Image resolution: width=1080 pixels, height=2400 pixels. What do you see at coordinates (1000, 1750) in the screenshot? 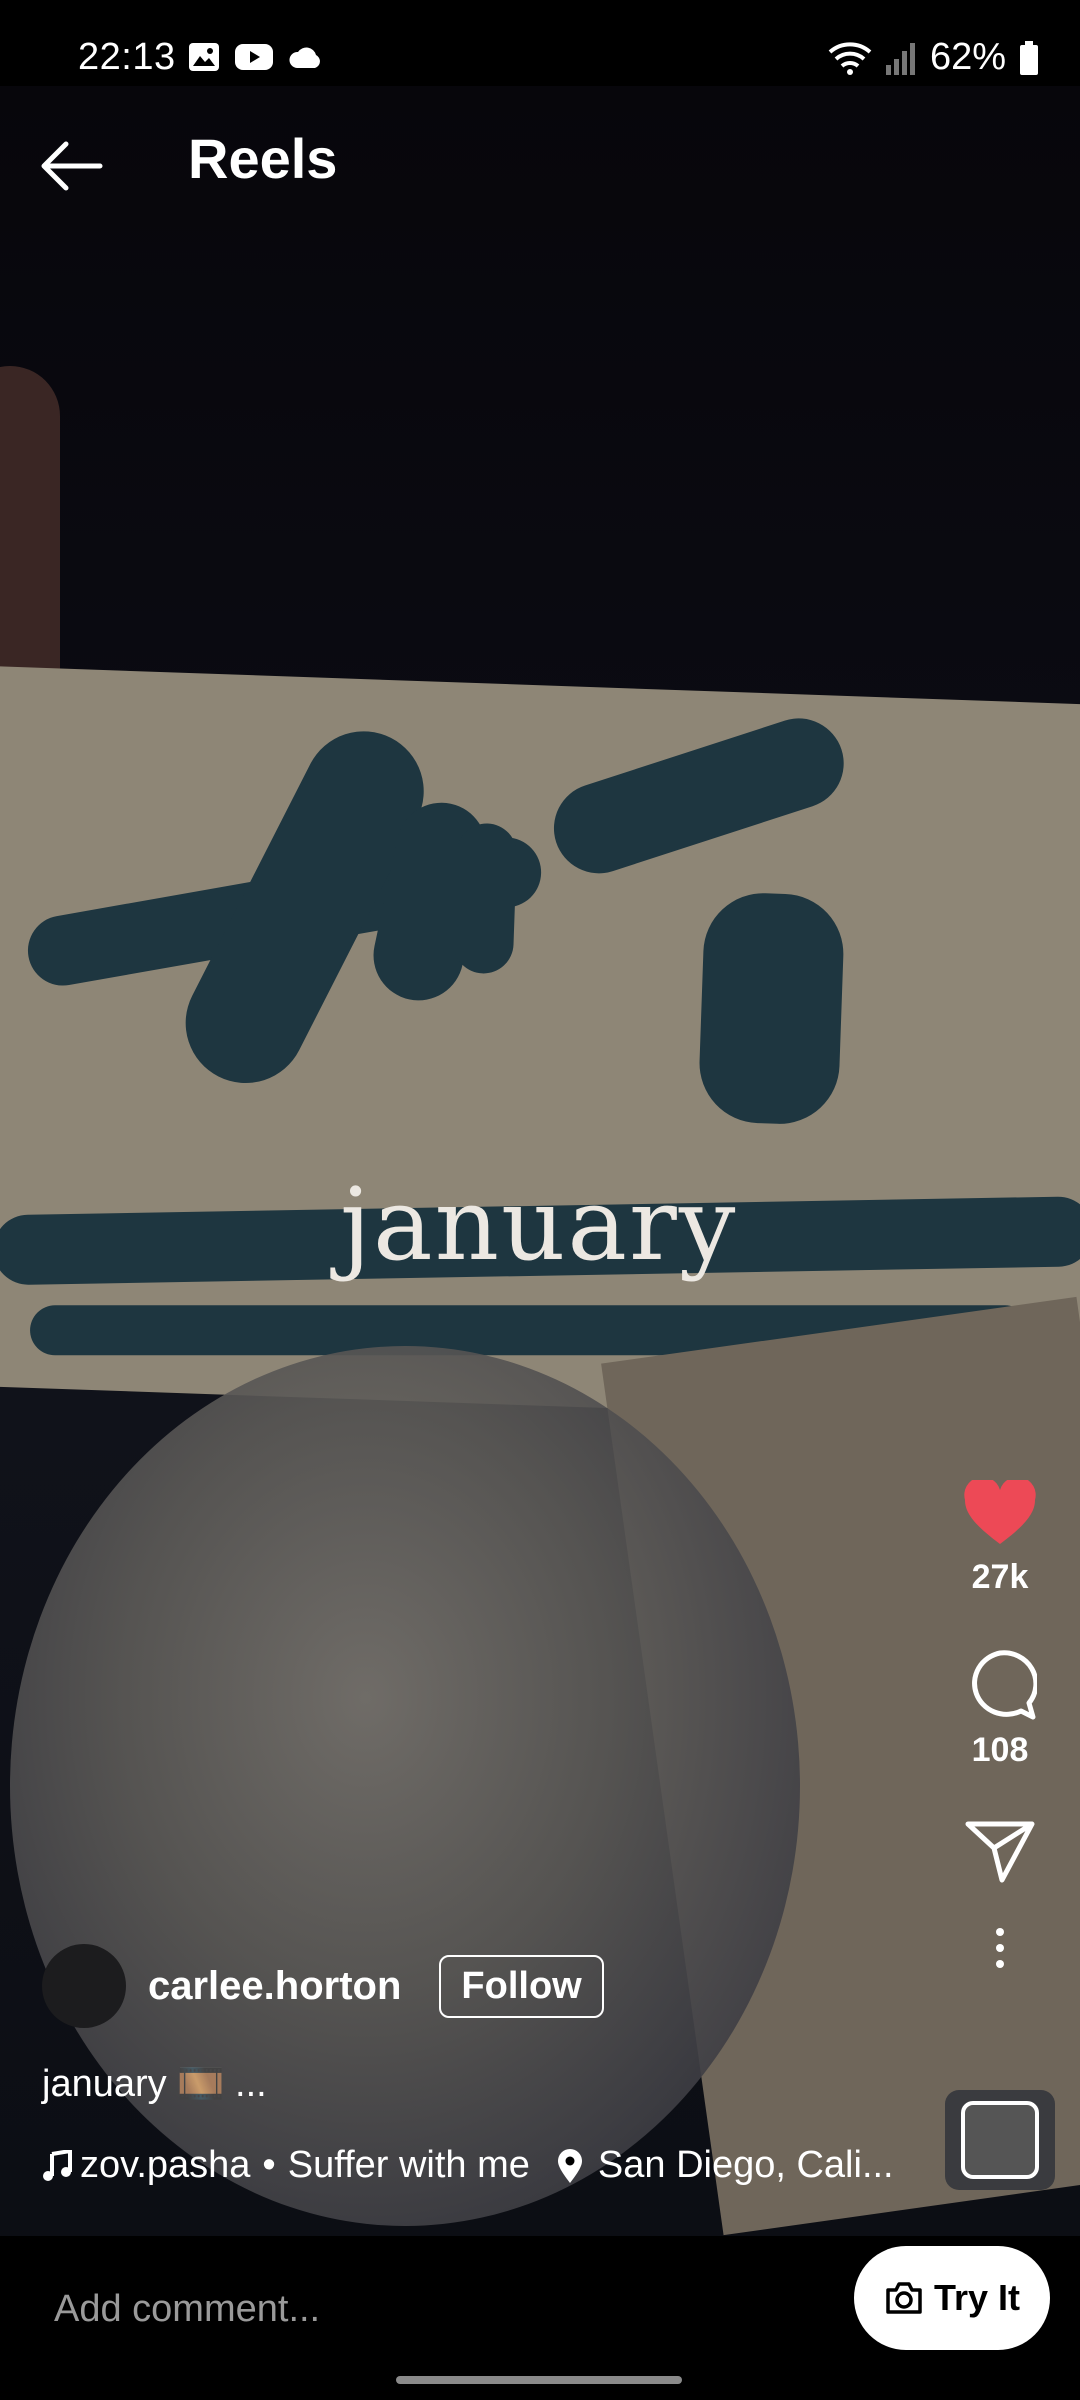
I see `comment-count: 108` at bounding box center [1000, 1750].